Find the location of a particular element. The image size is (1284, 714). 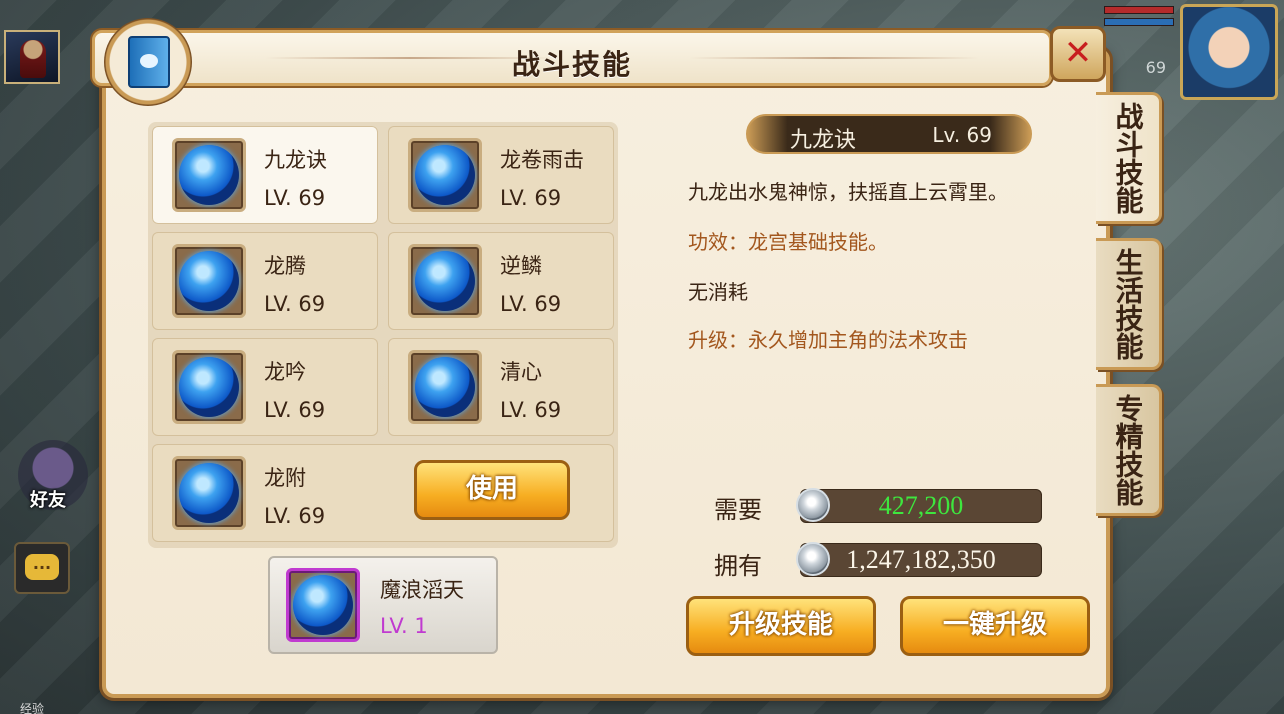

player-avatar is located at coordinates (1229, 52).